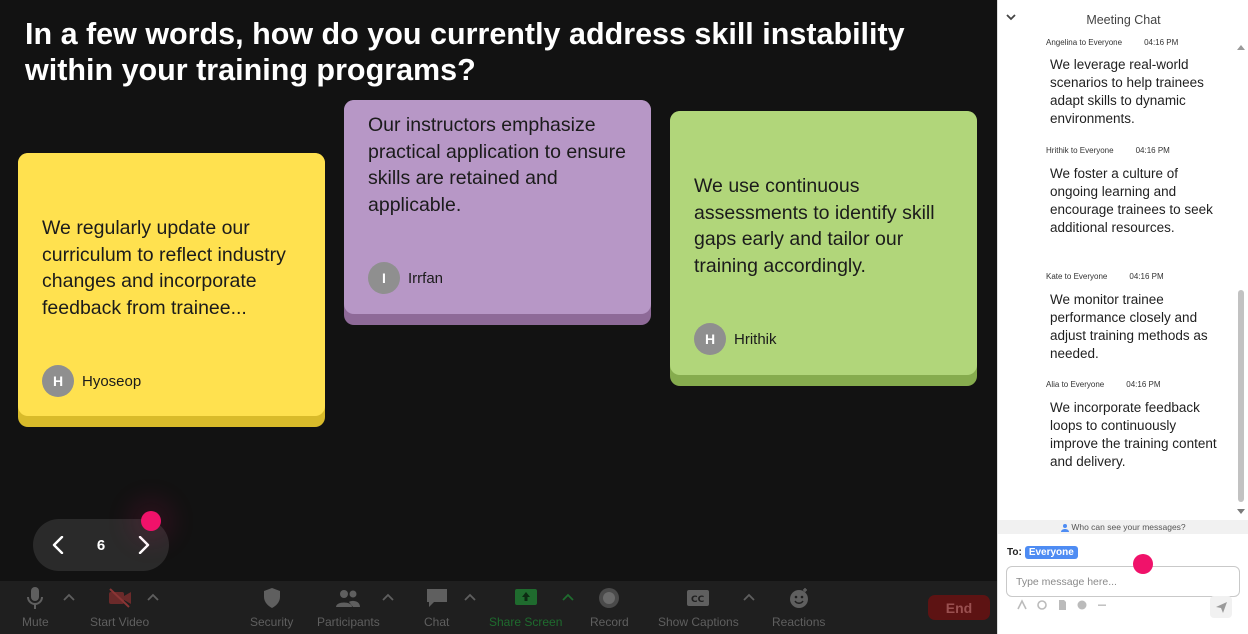  I want to click on input-toolbar, so click(1062, 605).